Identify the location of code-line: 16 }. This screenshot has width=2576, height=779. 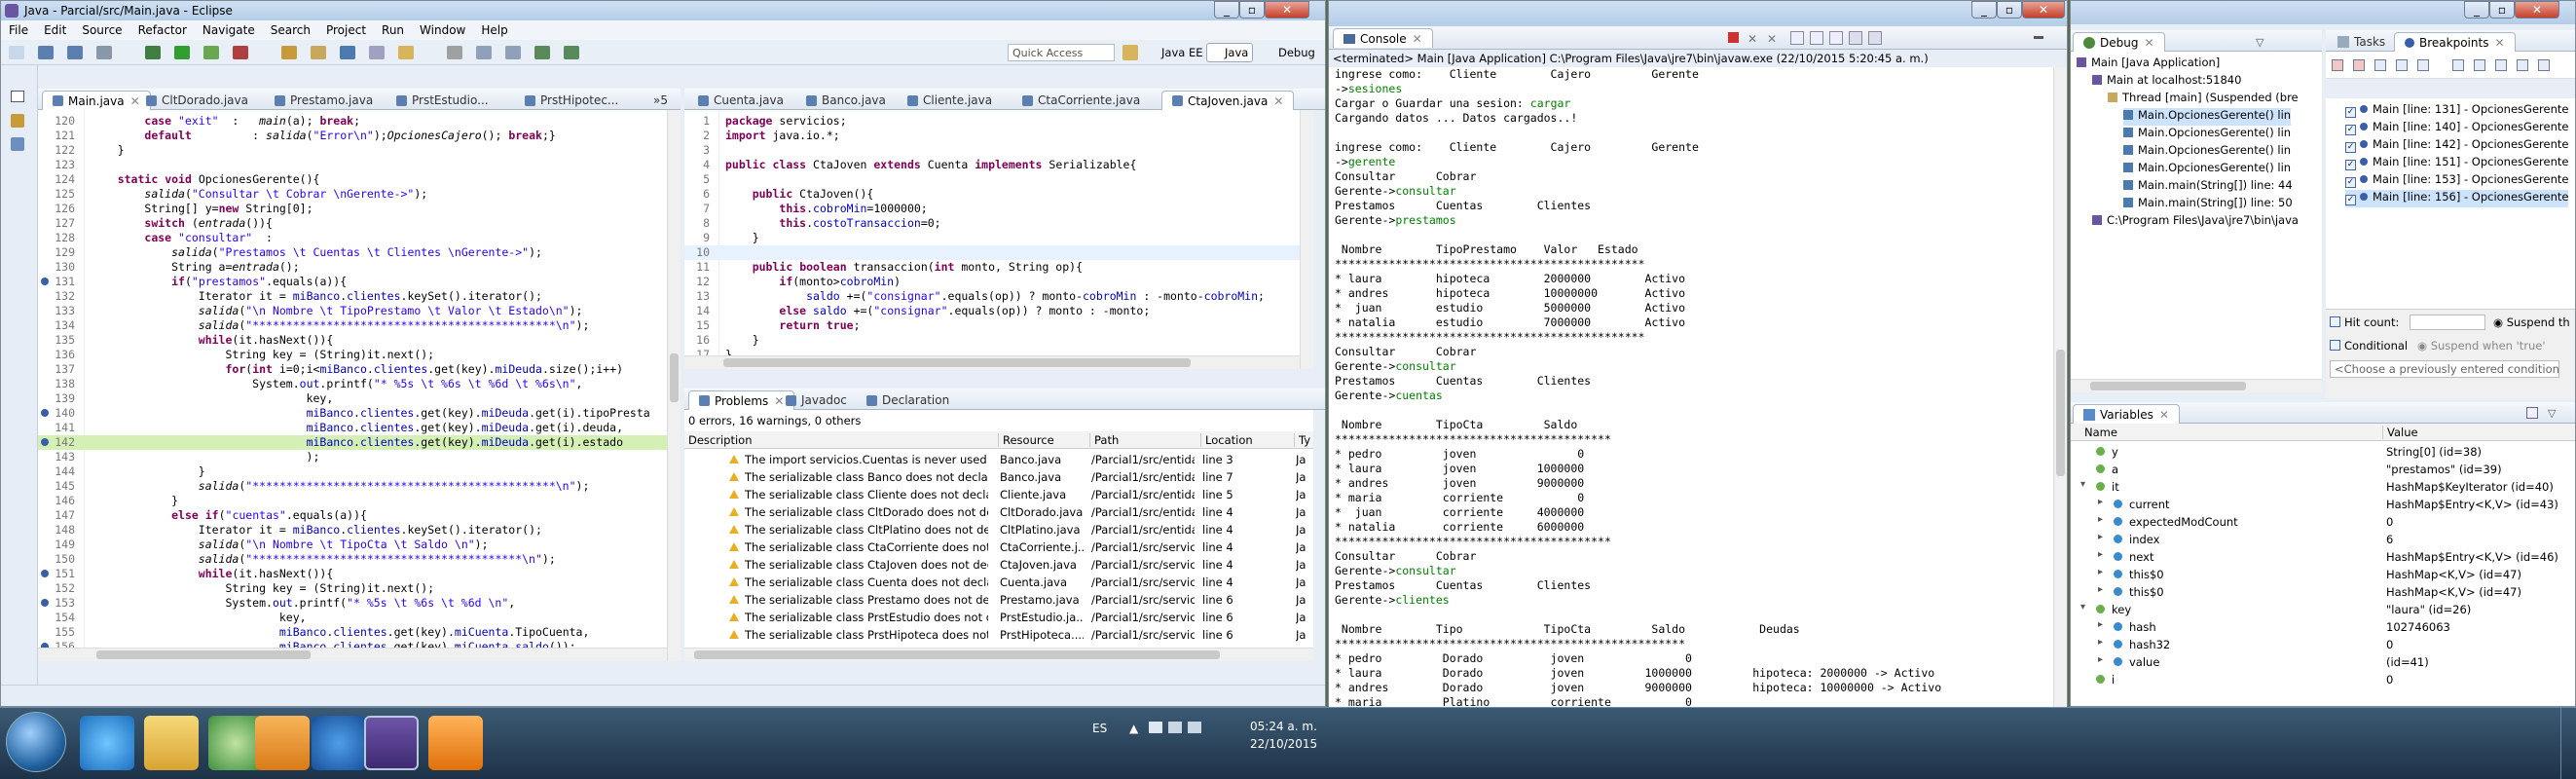
(998, 340).